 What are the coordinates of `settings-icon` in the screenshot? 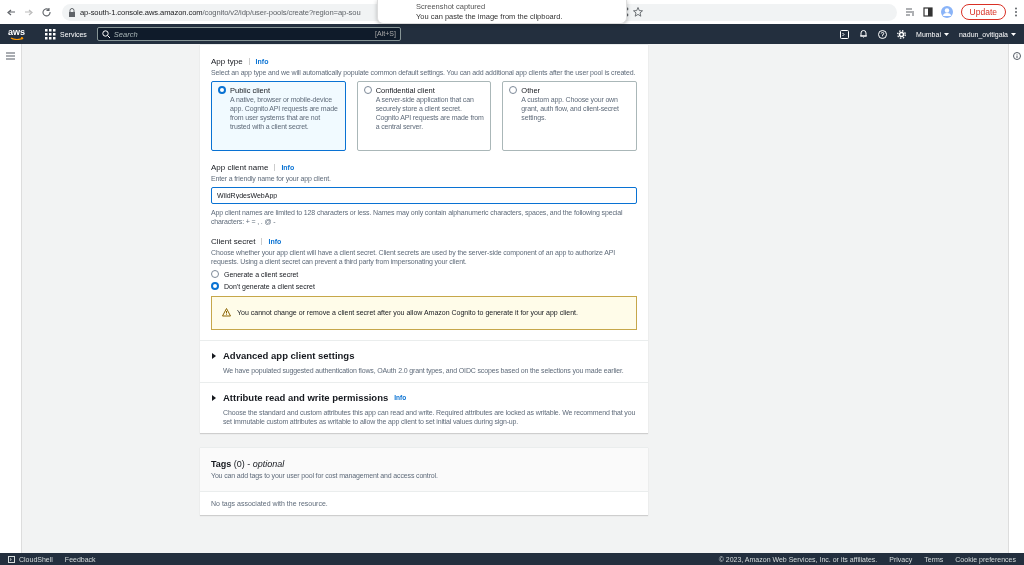 It's located at (902, 34).